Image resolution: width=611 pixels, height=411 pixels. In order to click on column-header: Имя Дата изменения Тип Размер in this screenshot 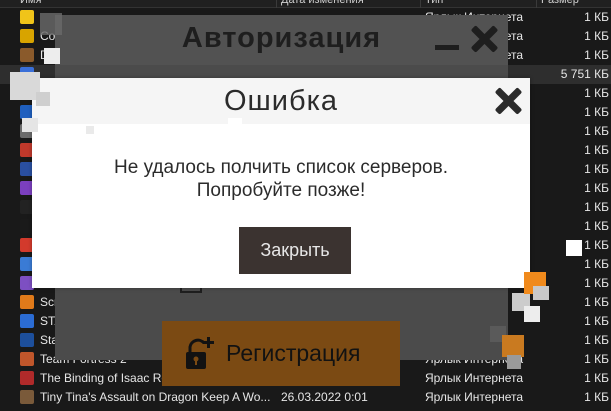, I will do `click(305, 4)`.